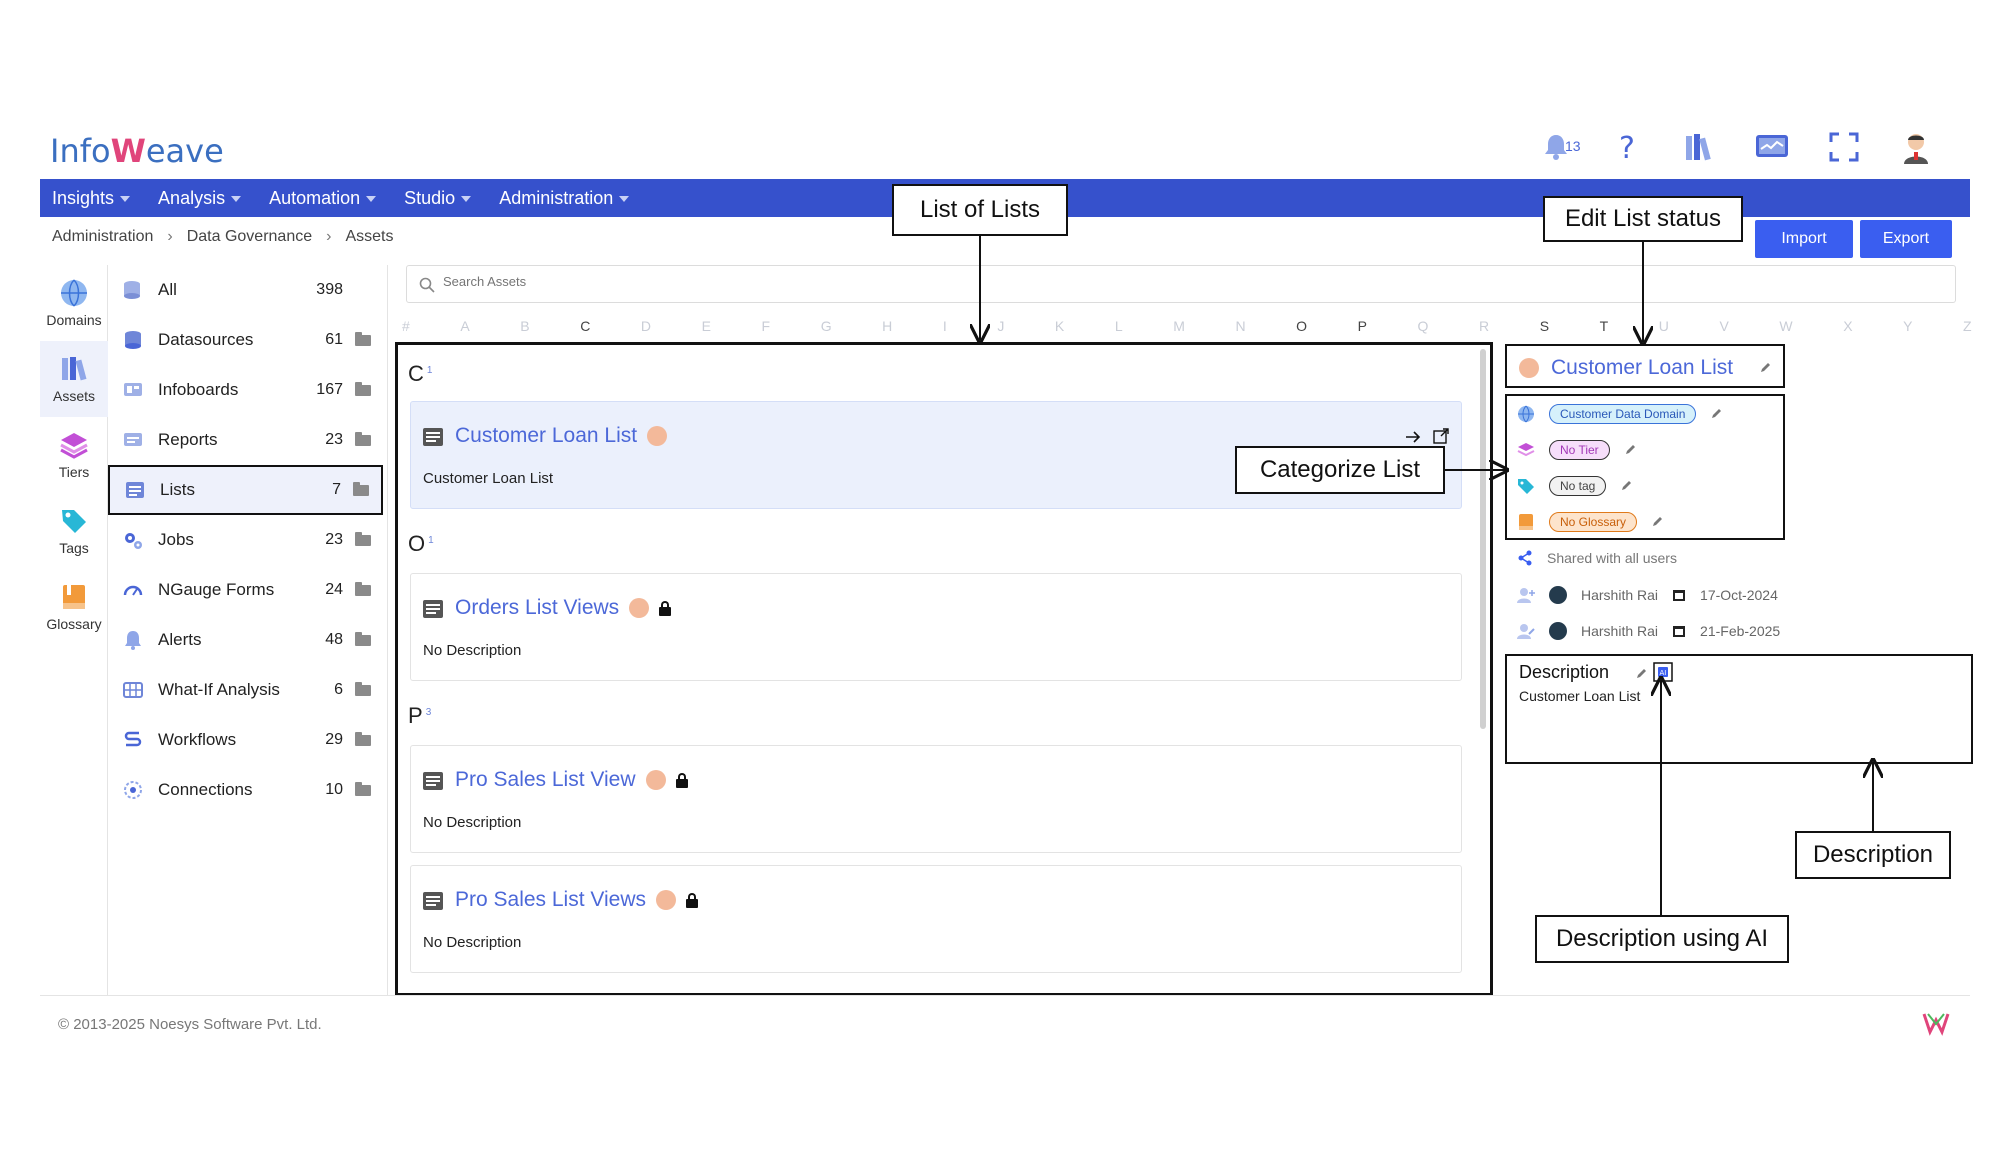  What do you see at coordinates (1483, 539) in the screenshot?
I see `list-scrollbar` at bounding box center [1483, 539].